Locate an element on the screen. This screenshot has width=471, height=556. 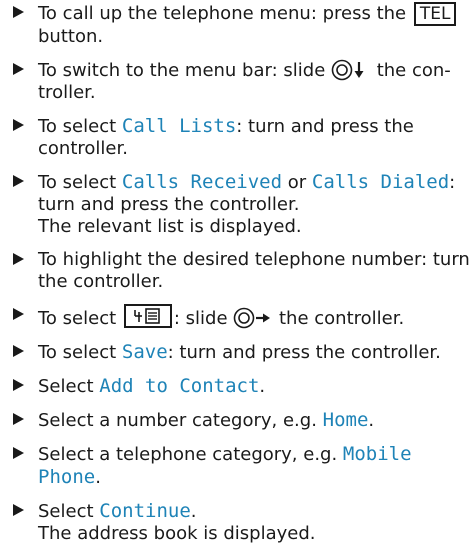
step-8: Select Add to Contact. is located at coordinates (235, 386).